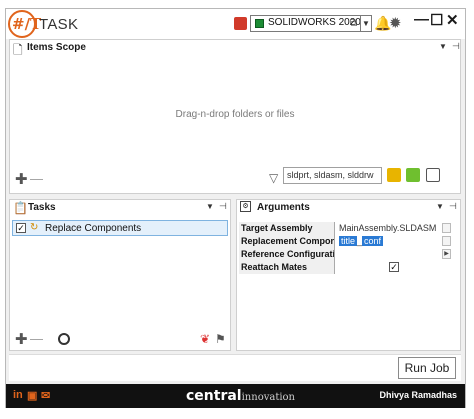  Describe the element at coordinates (283, 207) in the screenshot. I see `arguments-title: Arguments` at that location.